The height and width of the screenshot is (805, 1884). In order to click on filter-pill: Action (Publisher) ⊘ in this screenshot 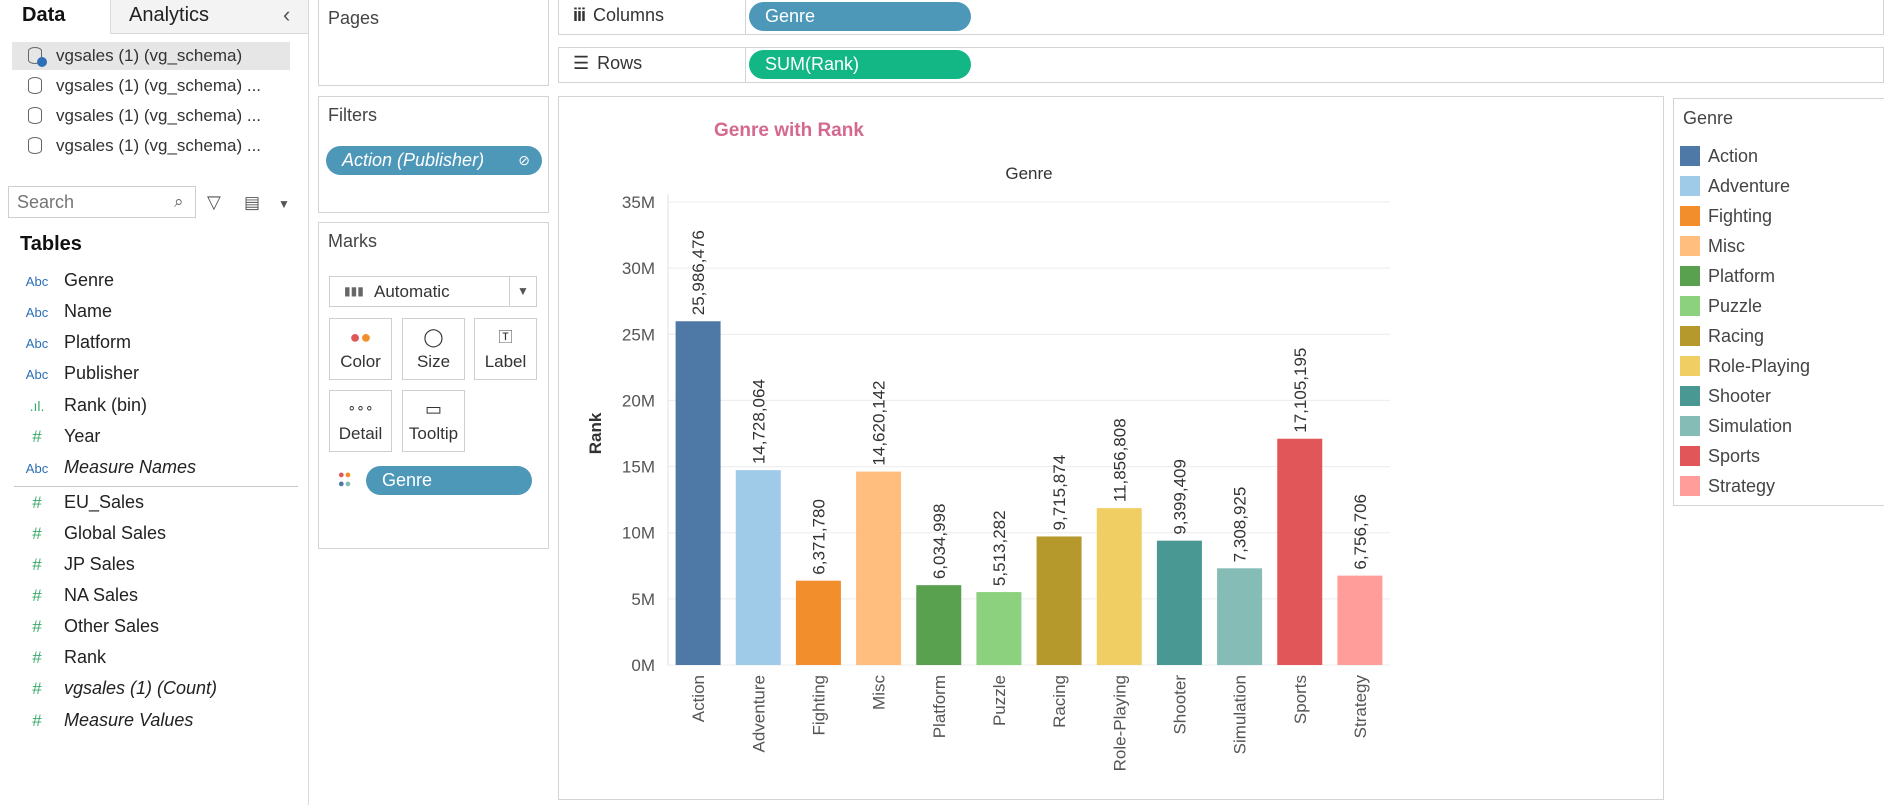, I will do `click(434, 160)`.